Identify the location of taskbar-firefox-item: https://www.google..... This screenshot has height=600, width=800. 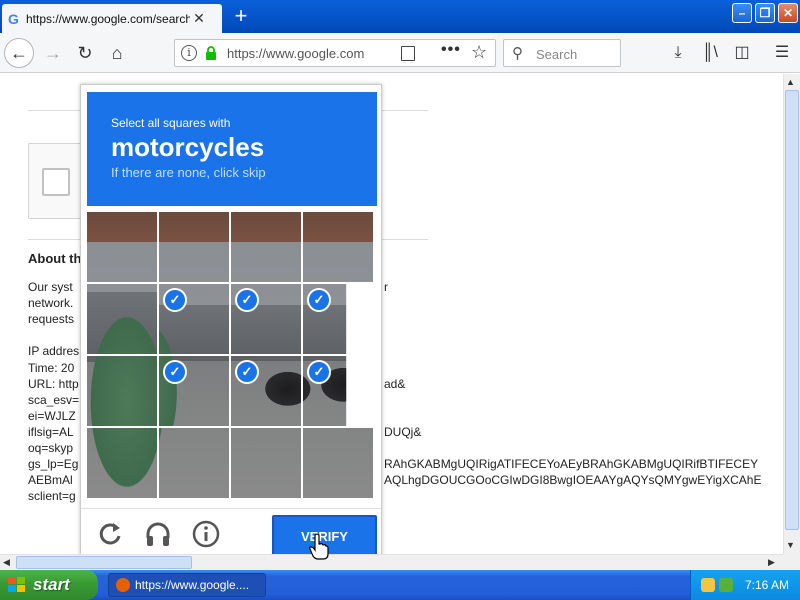
(187, 585).